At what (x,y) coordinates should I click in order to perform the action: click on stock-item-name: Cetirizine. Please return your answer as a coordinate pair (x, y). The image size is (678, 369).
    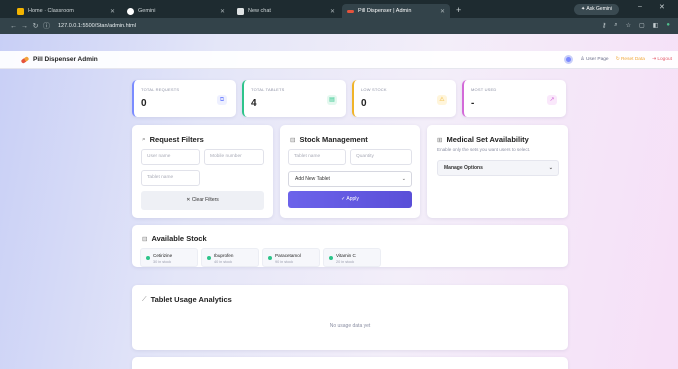
    Looking at the image, I should click on (163, 255).